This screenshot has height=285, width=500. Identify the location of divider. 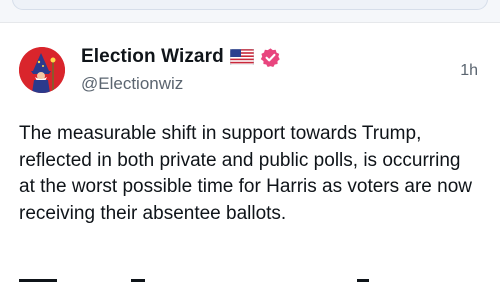
(250, 22).